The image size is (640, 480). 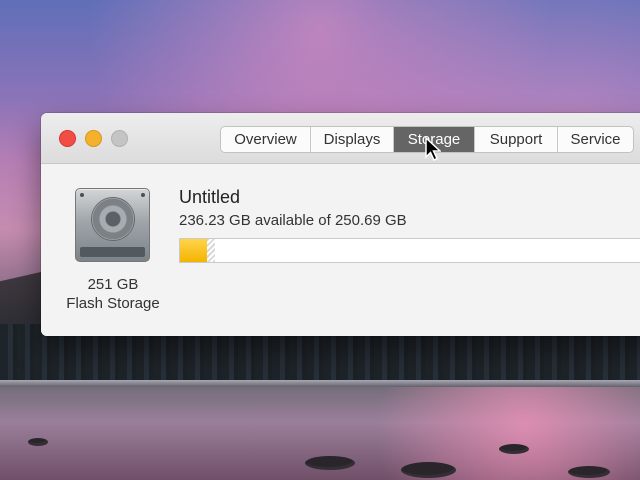 What do you see at coordinates (210, 197) in the screenshot?
I see `volume-name: Untitled` at bounding box center [210, 197].